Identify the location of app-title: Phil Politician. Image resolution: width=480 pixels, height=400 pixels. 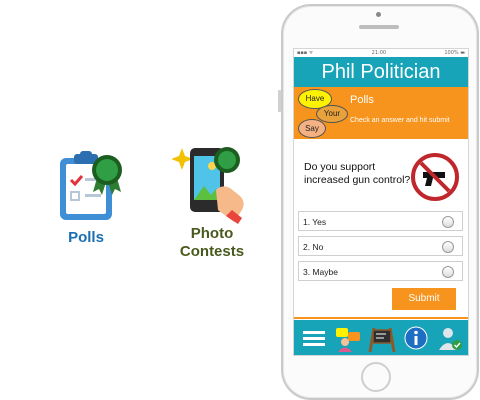
(381, 72).